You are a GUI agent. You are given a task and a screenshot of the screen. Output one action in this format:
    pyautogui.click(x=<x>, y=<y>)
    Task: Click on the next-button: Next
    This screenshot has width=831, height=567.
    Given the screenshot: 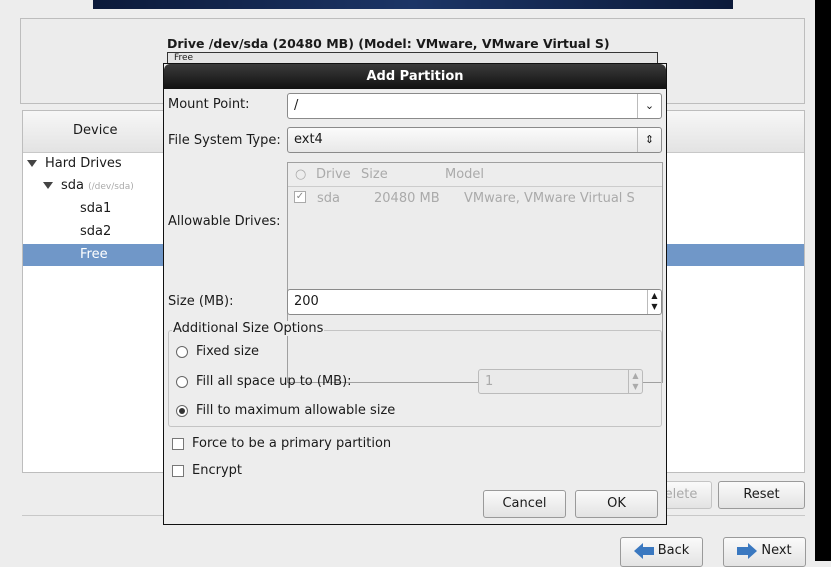 What is the action you would take?
    pyautogui.click(x=764, y=552)
    